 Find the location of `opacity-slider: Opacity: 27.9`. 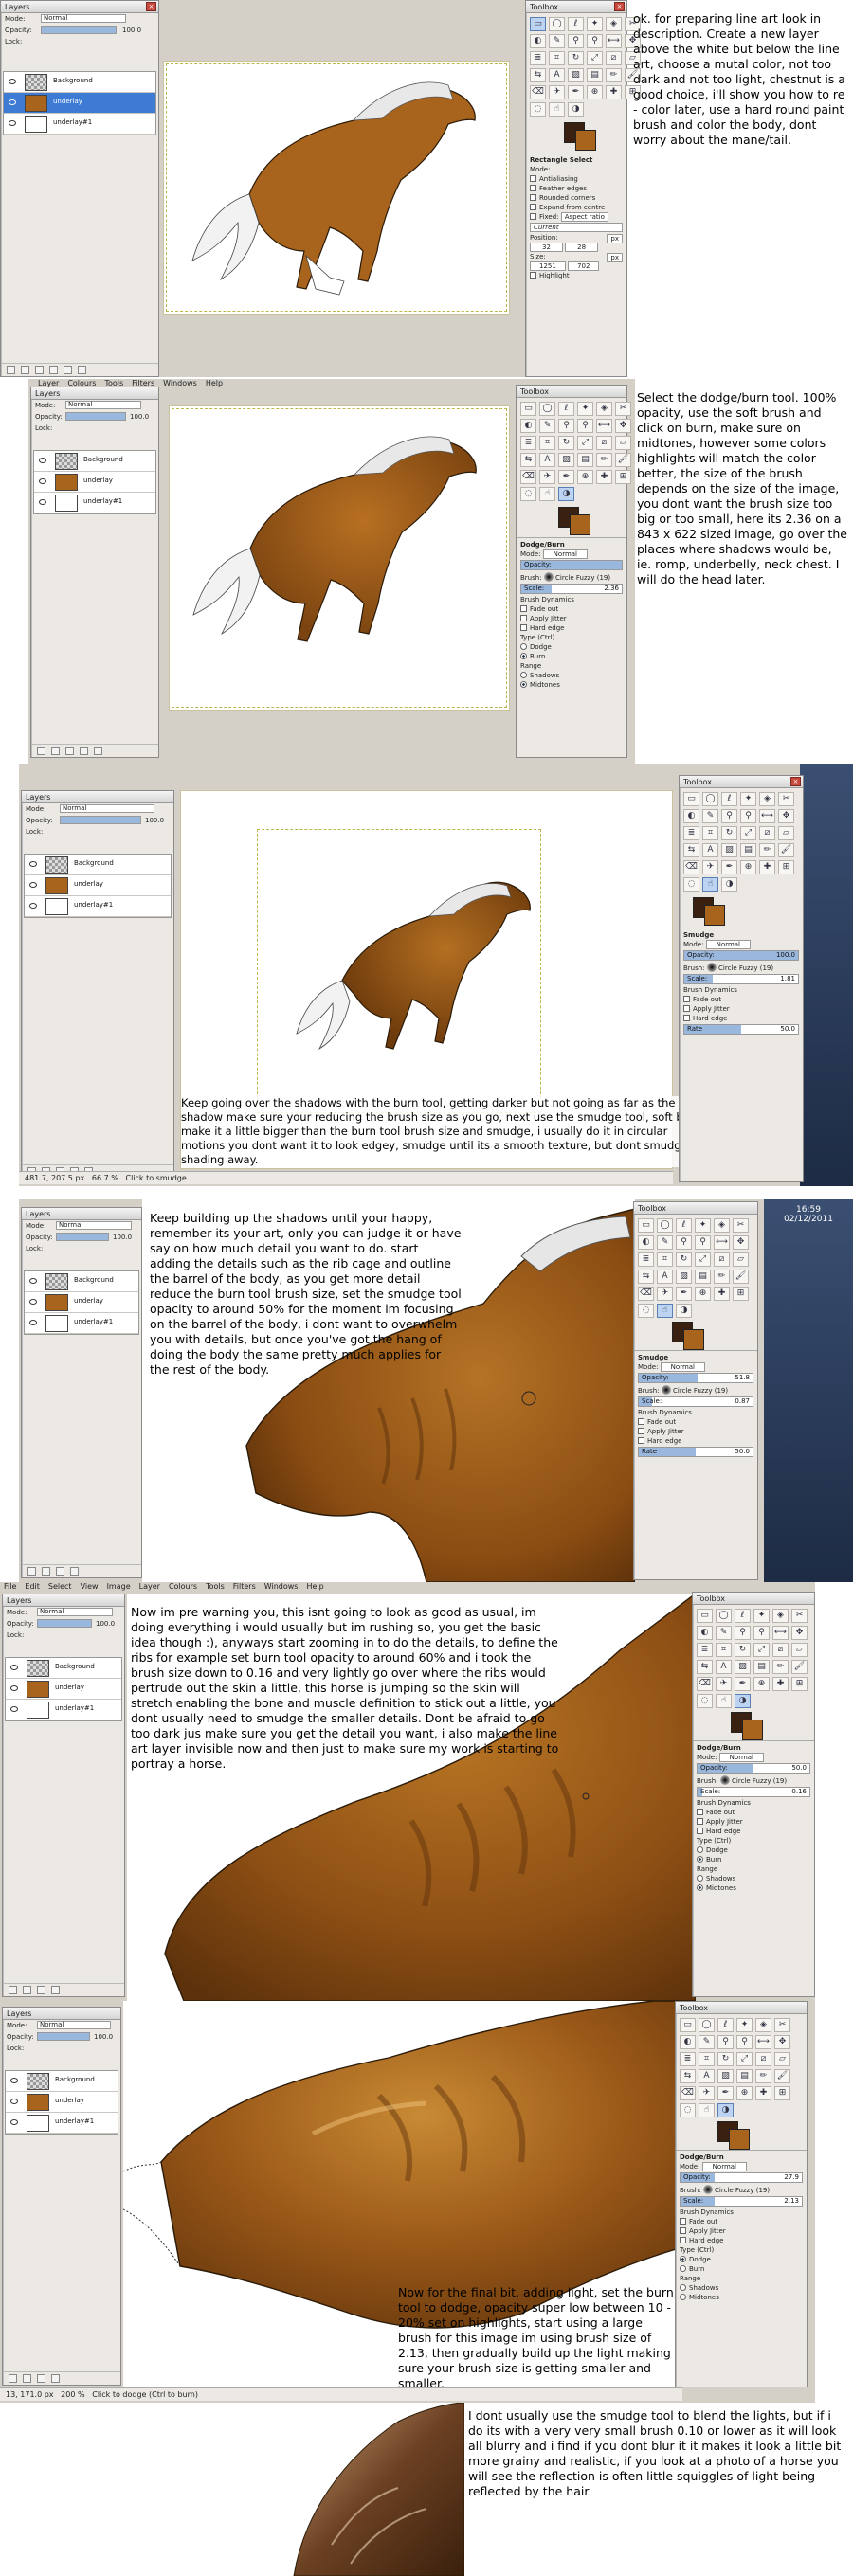

opacity-slider: Opacity: 27.9 is located at coordinates (741, 2177).